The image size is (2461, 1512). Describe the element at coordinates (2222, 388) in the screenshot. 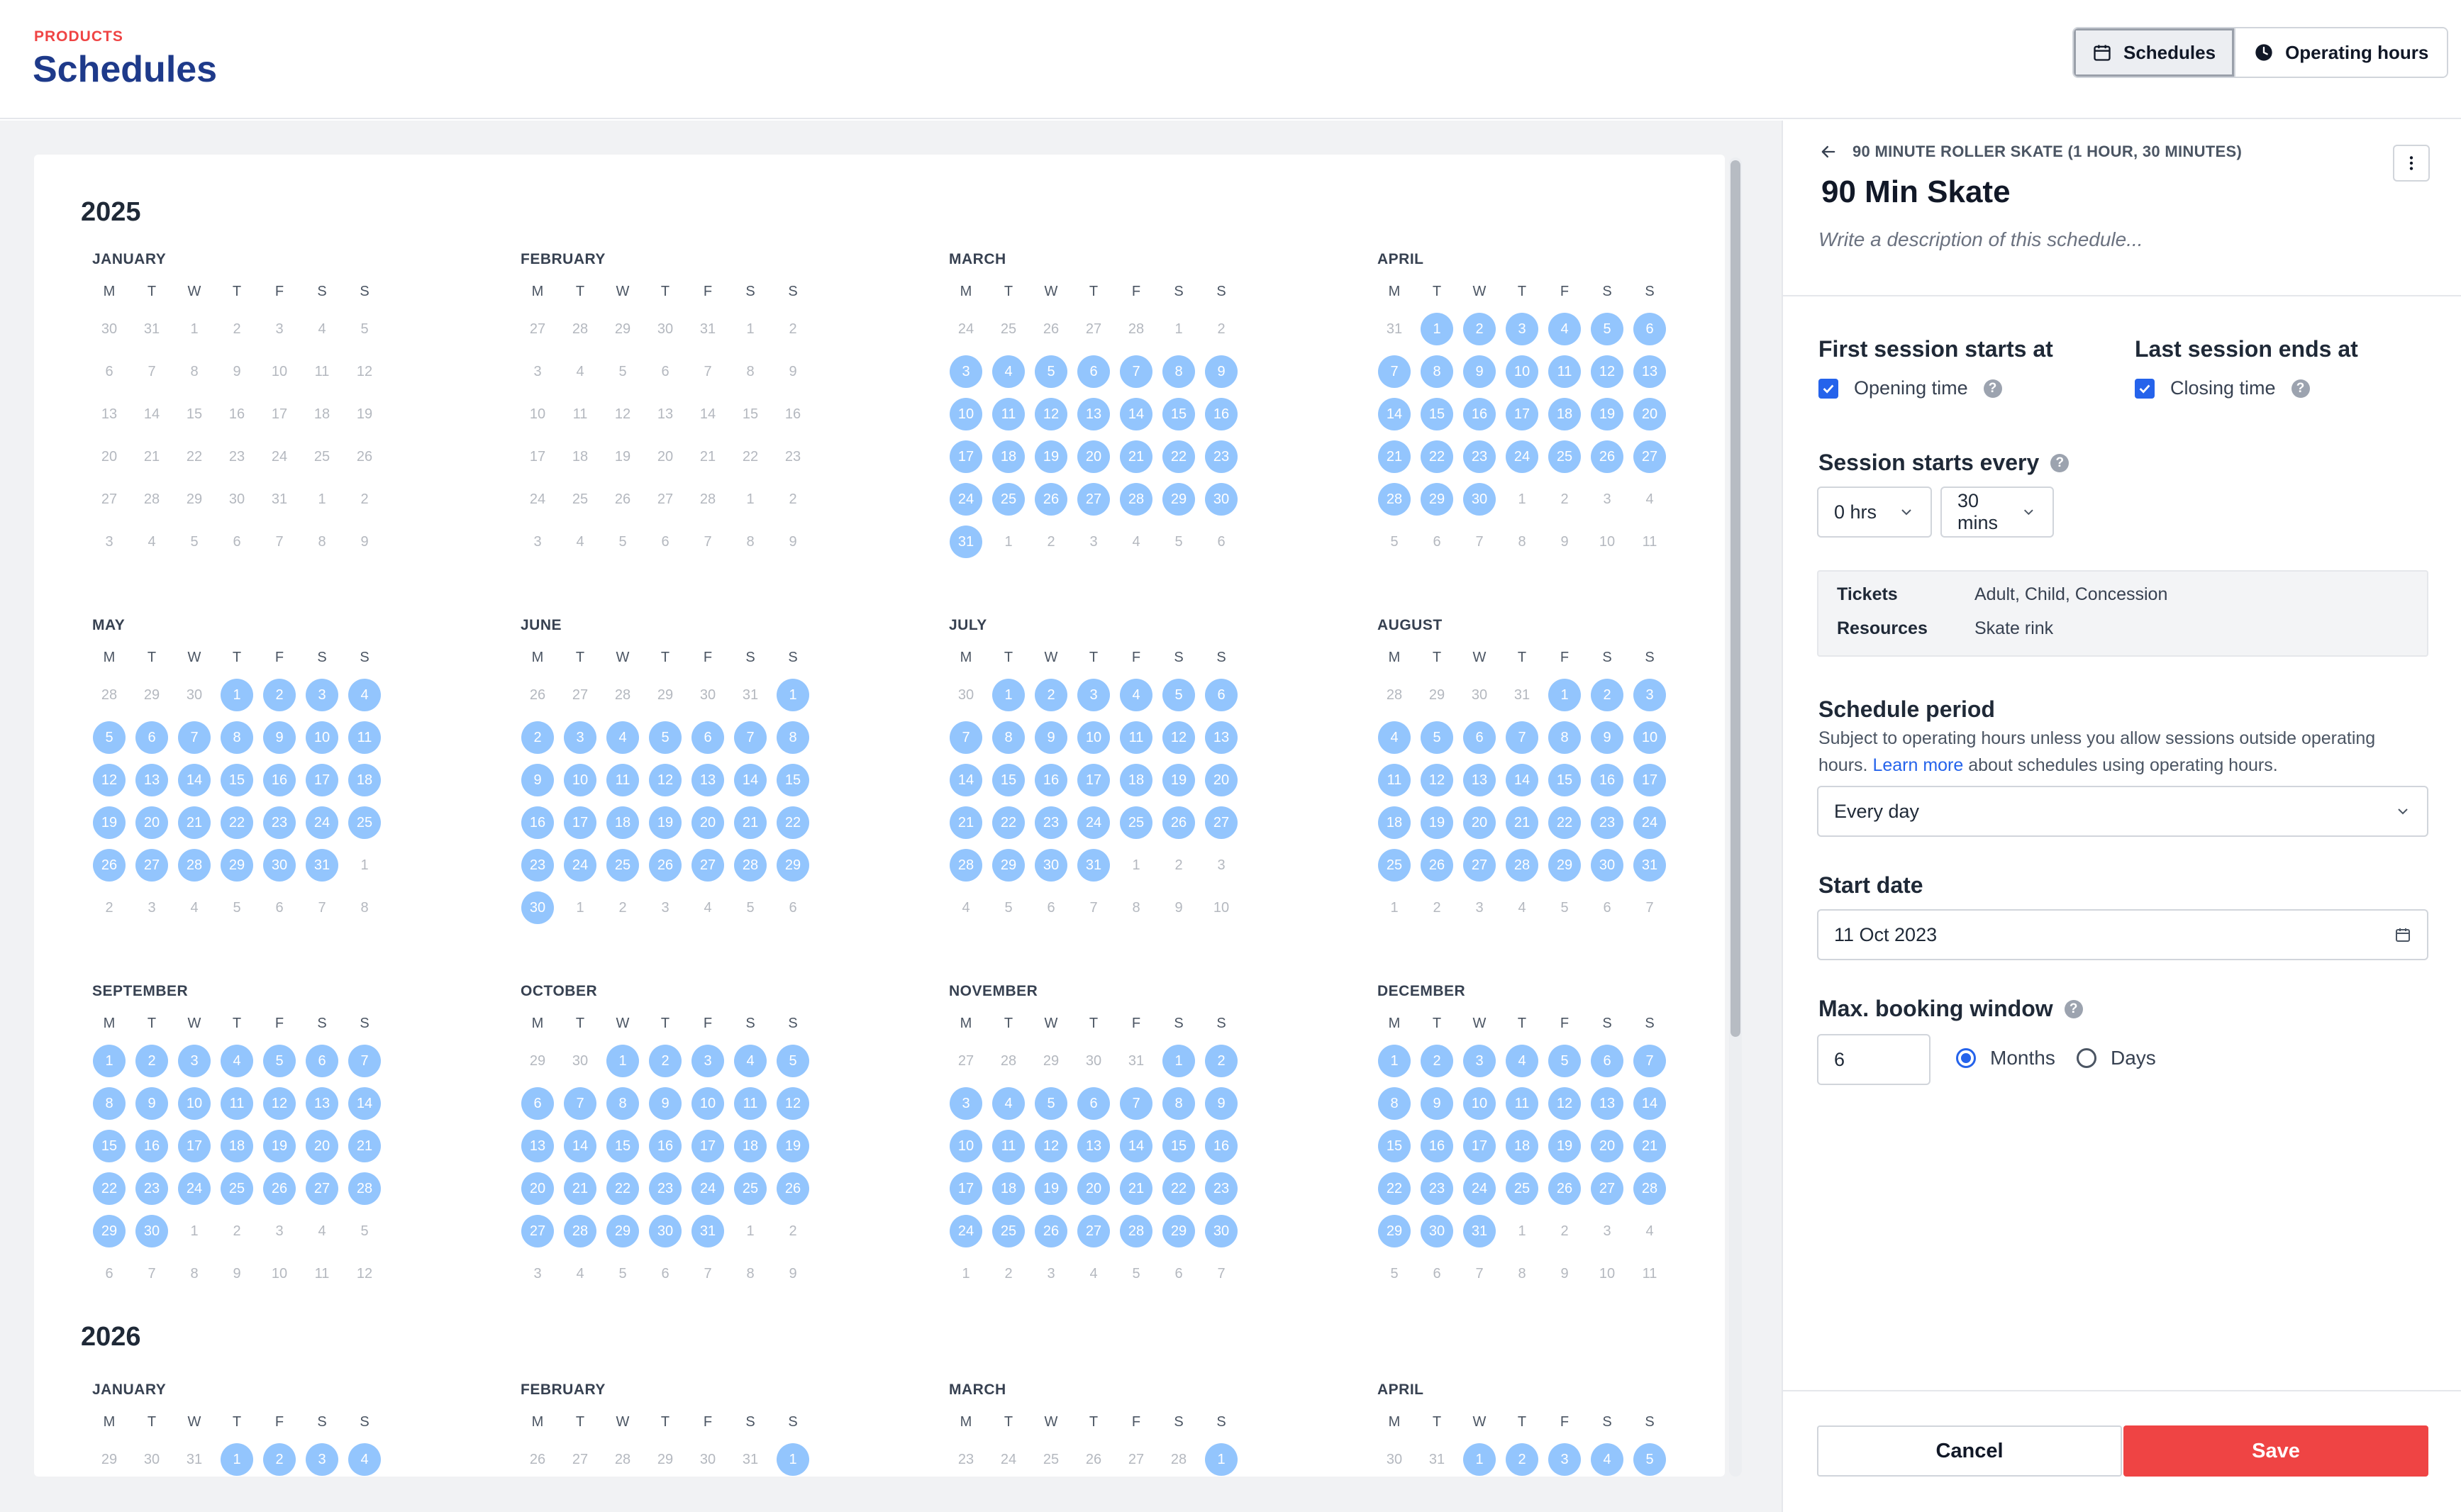

I see `closing-time-checkbox-row: Closing time ?` at that location.